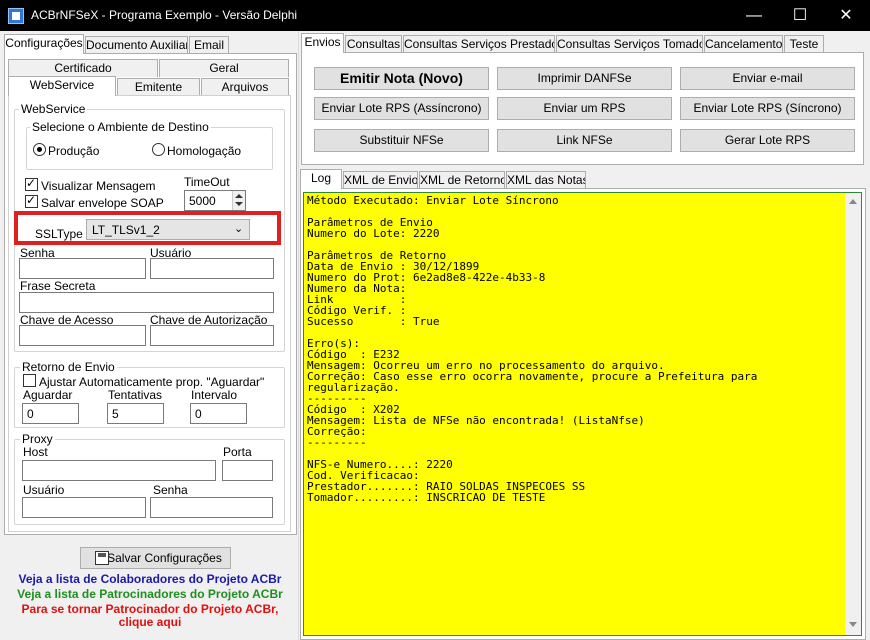  What do you see at coordinates (373, 321) in the screenshot?
I see `log-line: Sucesso : True` at bounding box center [373, 321].